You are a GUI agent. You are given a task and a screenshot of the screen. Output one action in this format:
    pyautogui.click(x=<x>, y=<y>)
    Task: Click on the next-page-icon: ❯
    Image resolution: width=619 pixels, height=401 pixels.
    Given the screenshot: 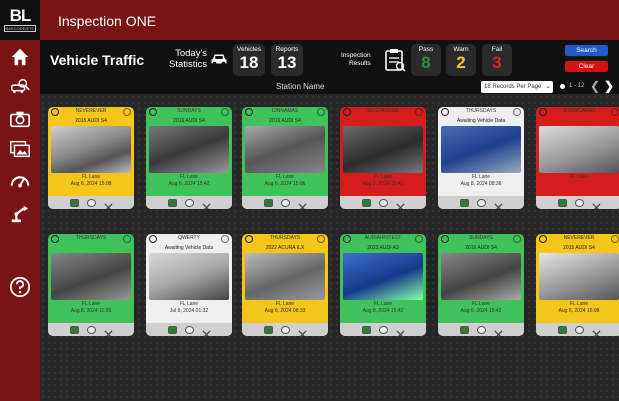 What is the action you would take?
    pyautogui.click(x=609, y=86)
    